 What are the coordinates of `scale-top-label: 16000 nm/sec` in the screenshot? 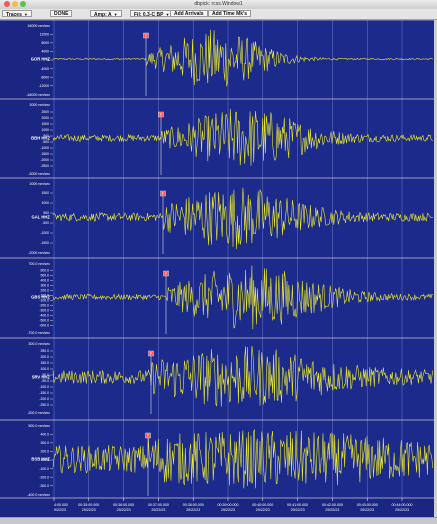 It's located at (38, 26).